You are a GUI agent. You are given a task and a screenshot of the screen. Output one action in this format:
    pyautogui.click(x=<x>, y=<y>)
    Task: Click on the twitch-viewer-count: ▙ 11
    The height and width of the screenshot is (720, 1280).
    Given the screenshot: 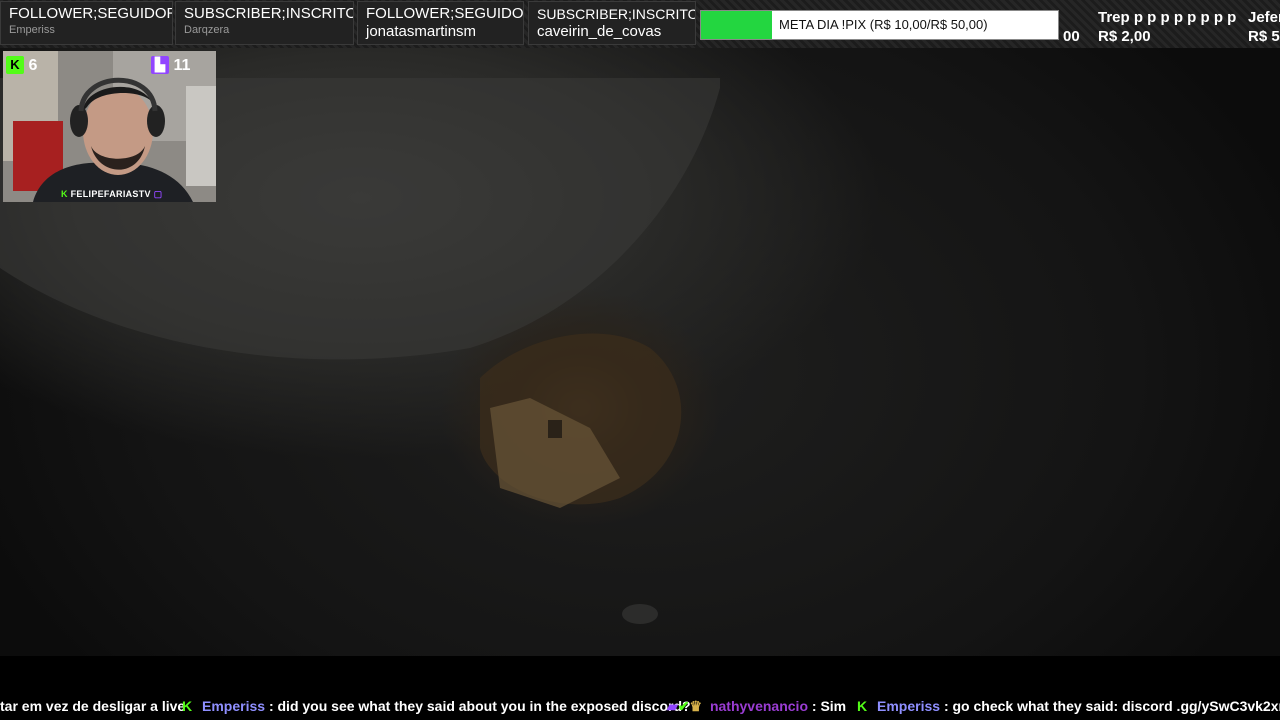 What is the action you would take?
    pyautogui.click(x=170, y=66)
    